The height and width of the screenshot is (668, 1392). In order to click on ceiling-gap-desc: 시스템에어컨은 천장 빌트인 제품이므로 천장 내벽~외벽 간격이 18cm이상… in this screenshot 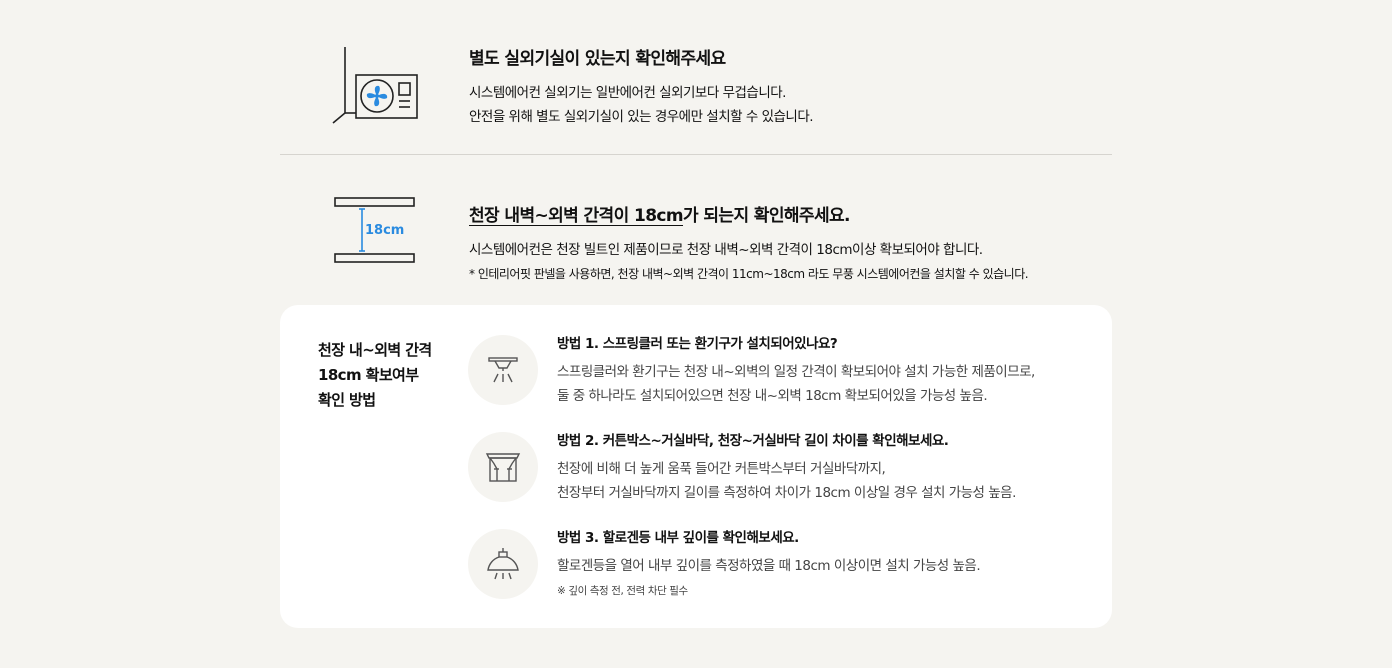, I will do `click(726, 250)`.